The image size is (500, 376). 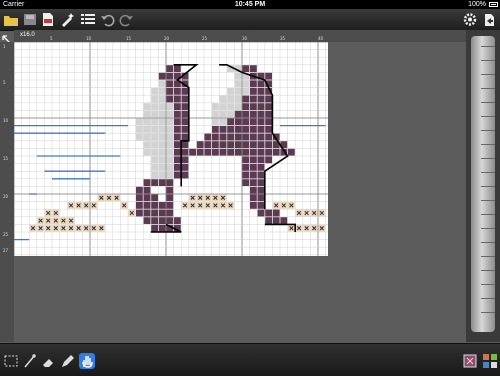 What do you see at coordinates (470, 361) in the screenshot?
I see `color-swatch-icon` at bounding box center [470, 361].